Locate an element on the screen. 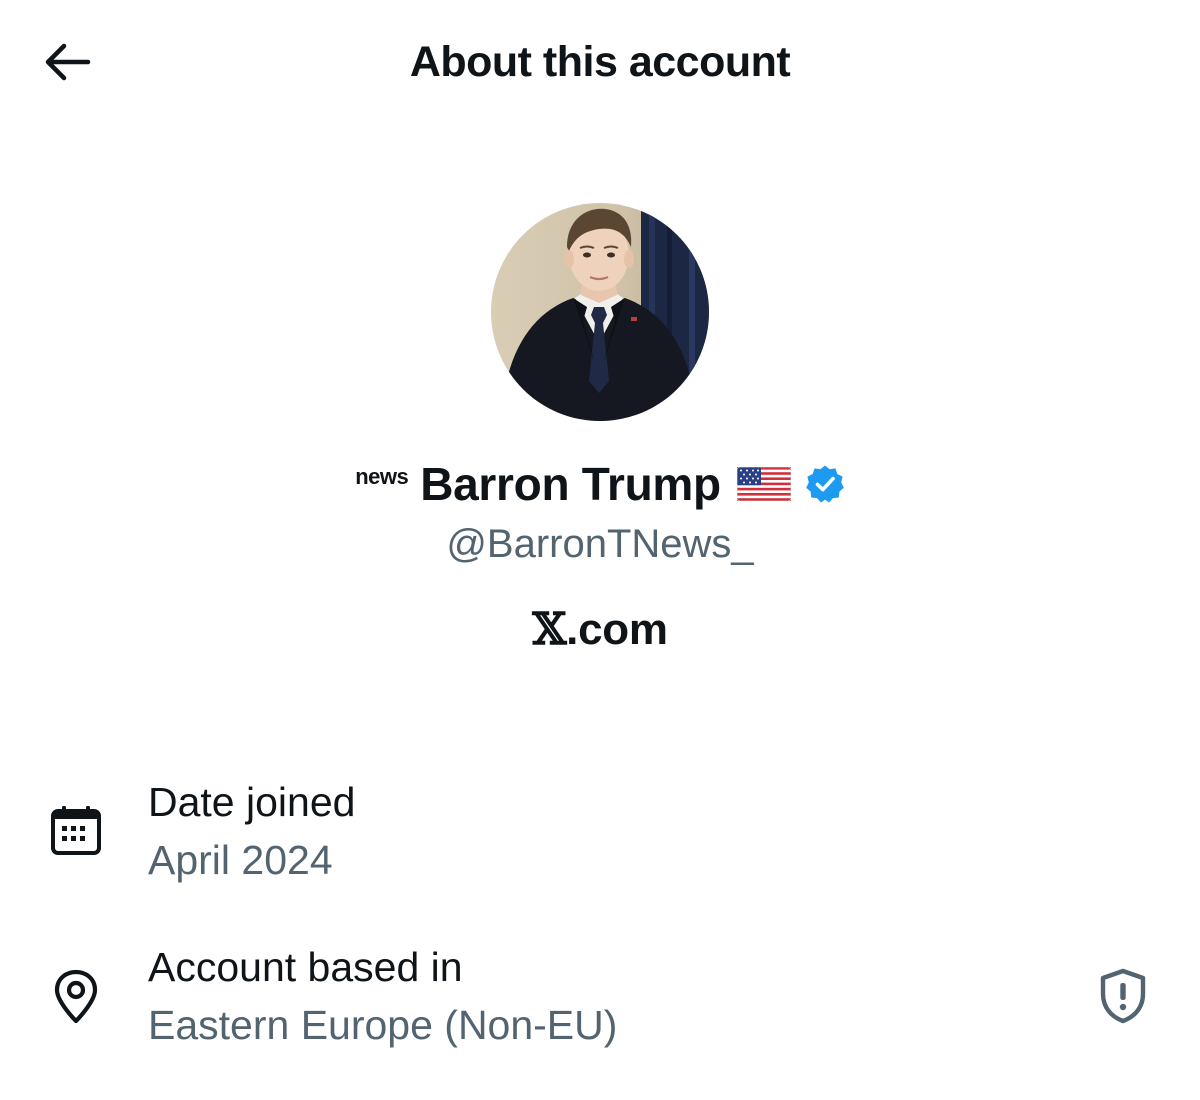  date-joined-row: Date joined April 2024 is located at coordinates (600, 830).